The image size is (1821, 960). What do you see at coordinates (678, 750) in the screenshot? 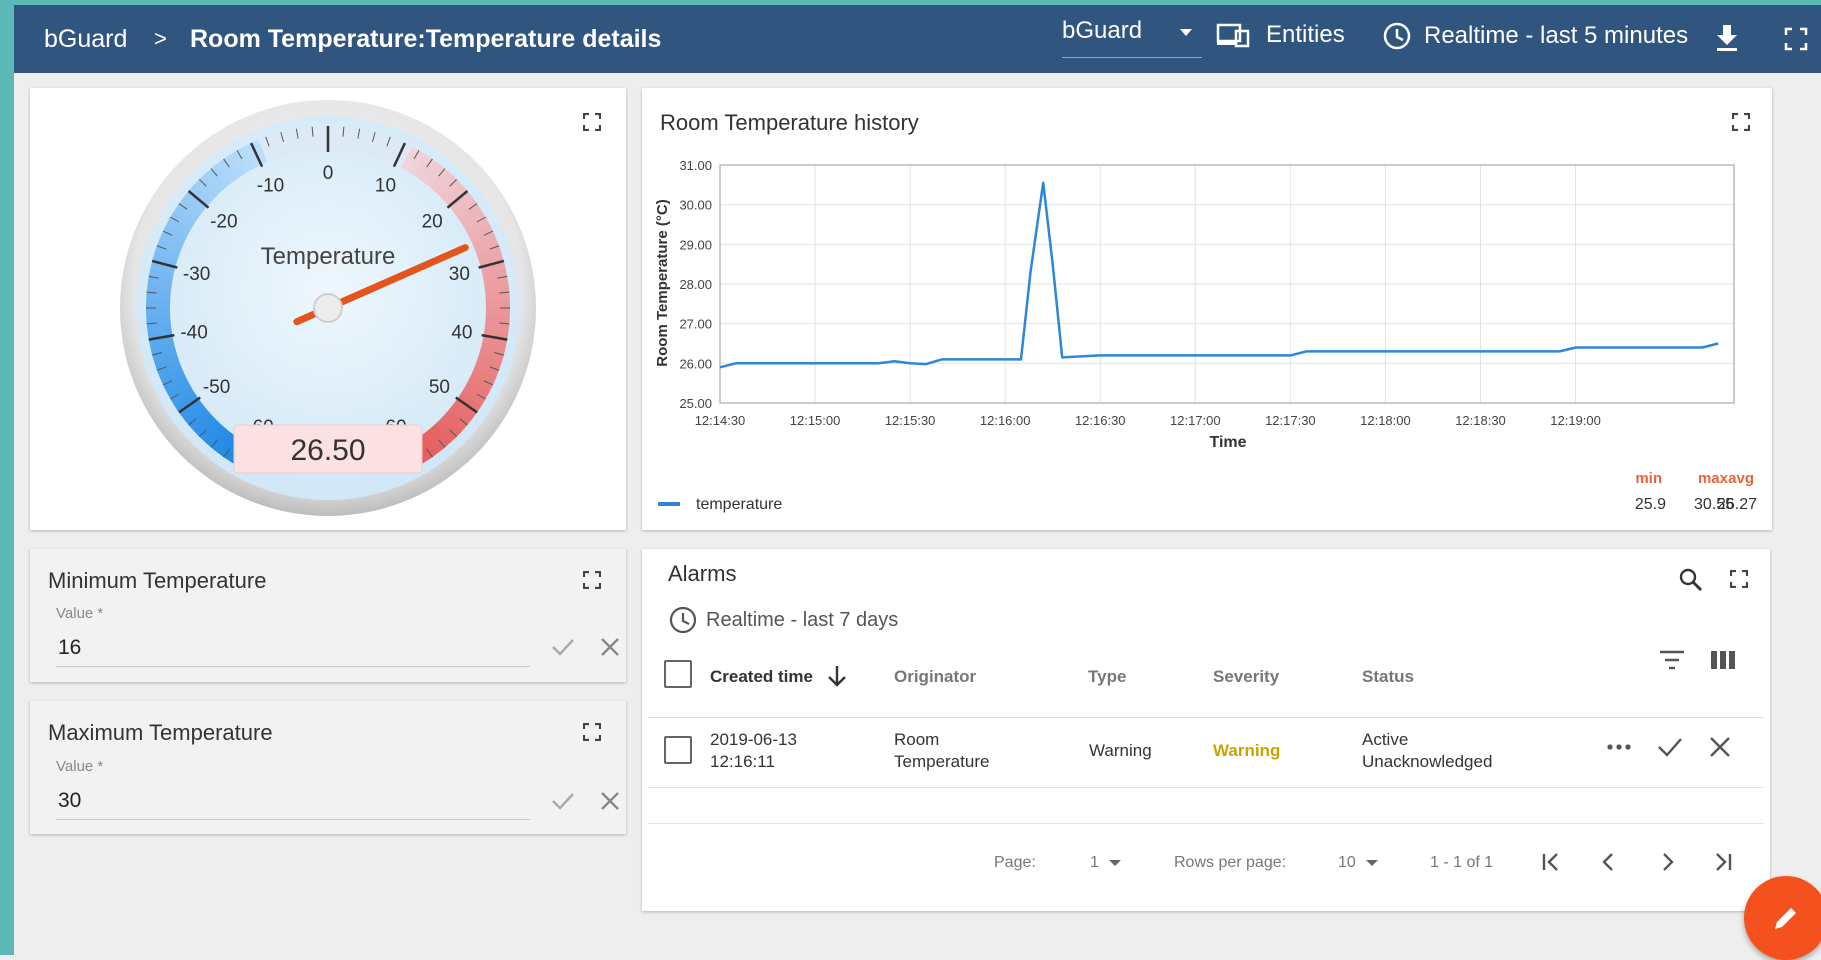
I see `row-checkbox` at bounding box center [678, 750].